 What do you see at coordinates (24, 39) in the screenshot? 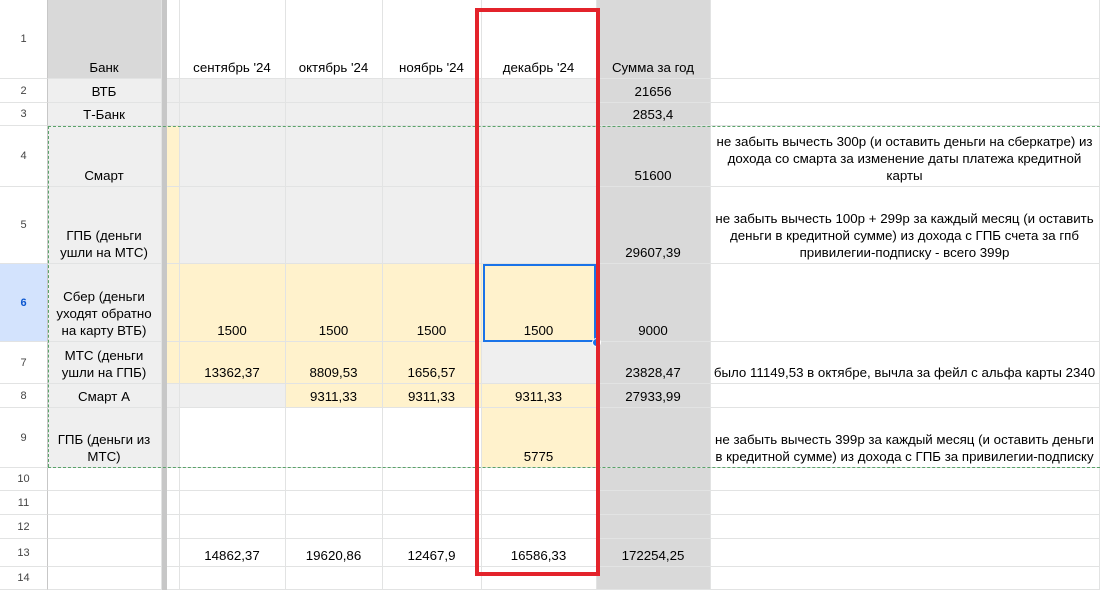
I see `row-header: 1` at bounding box center [24, 39].